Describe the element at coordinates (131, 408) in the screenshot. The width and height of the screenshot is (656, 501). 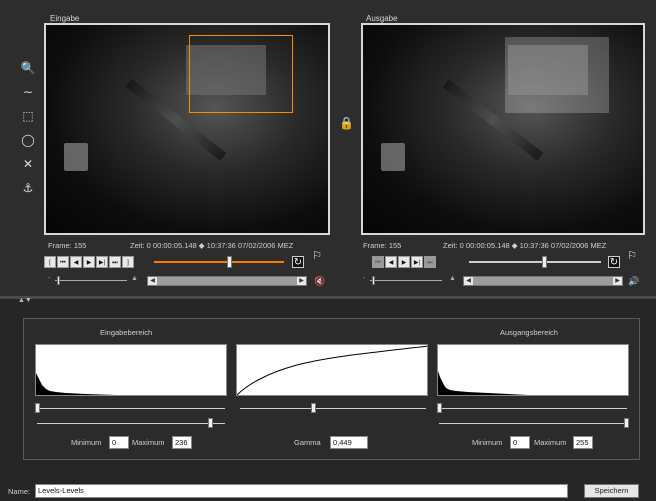
I see `input-black-slider` at that location.